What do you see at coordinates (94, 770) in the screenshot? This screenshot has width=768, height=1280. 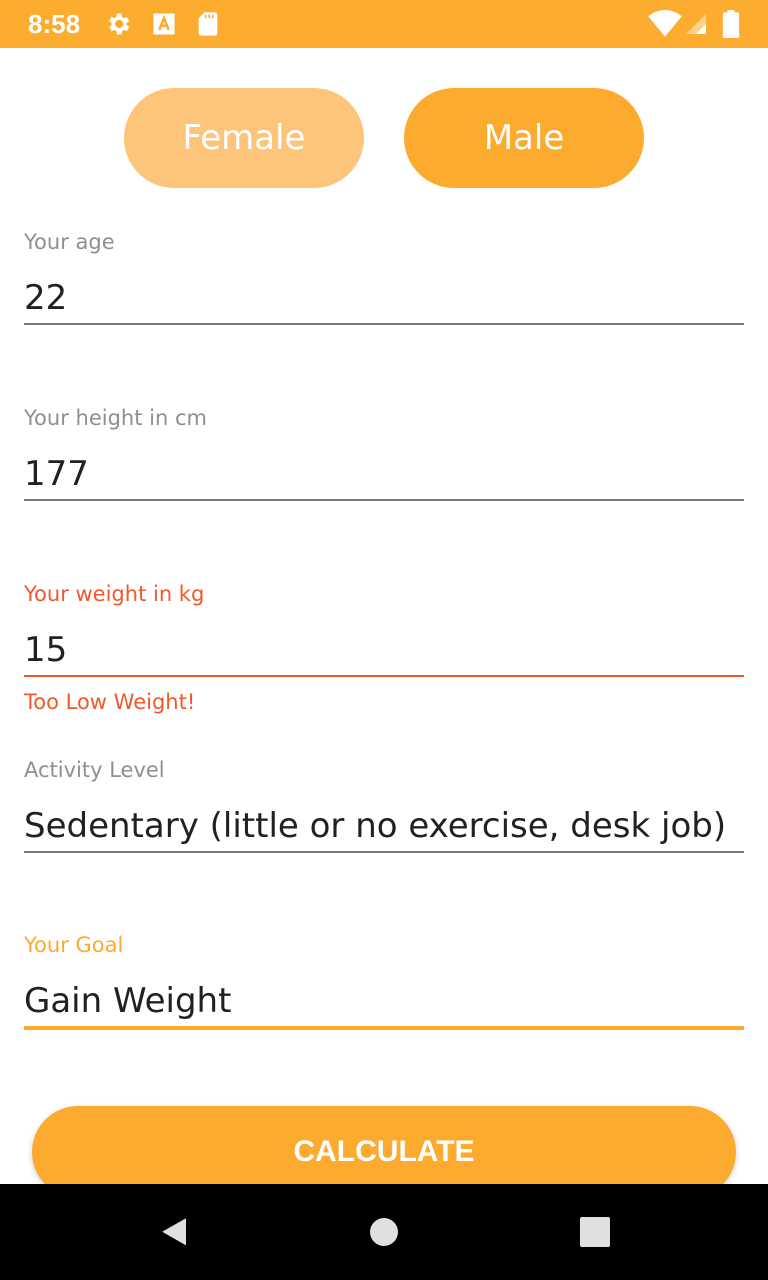 I see `activity-level-label: Activity Level` at bounding box center [94, 770].